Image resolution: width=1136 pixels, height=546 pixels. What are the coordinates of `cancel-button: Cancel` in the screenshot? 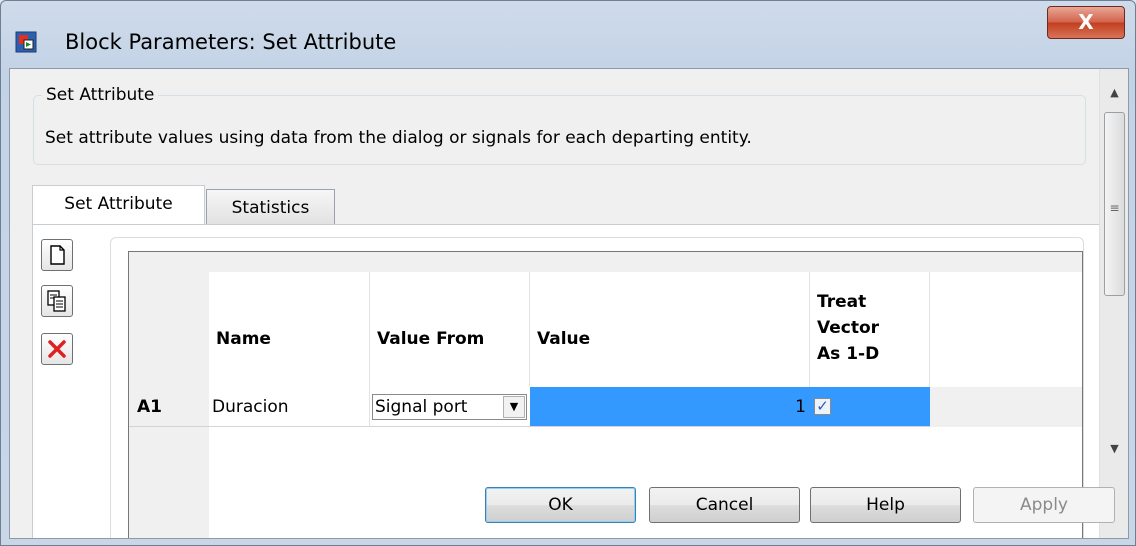 It's located at (724, 505).